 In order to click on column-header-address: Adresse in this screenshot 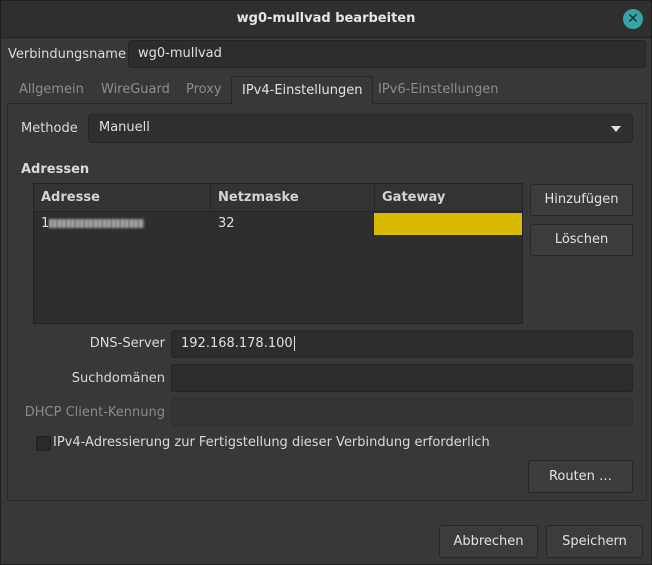, I will do `click(122, 198)`.